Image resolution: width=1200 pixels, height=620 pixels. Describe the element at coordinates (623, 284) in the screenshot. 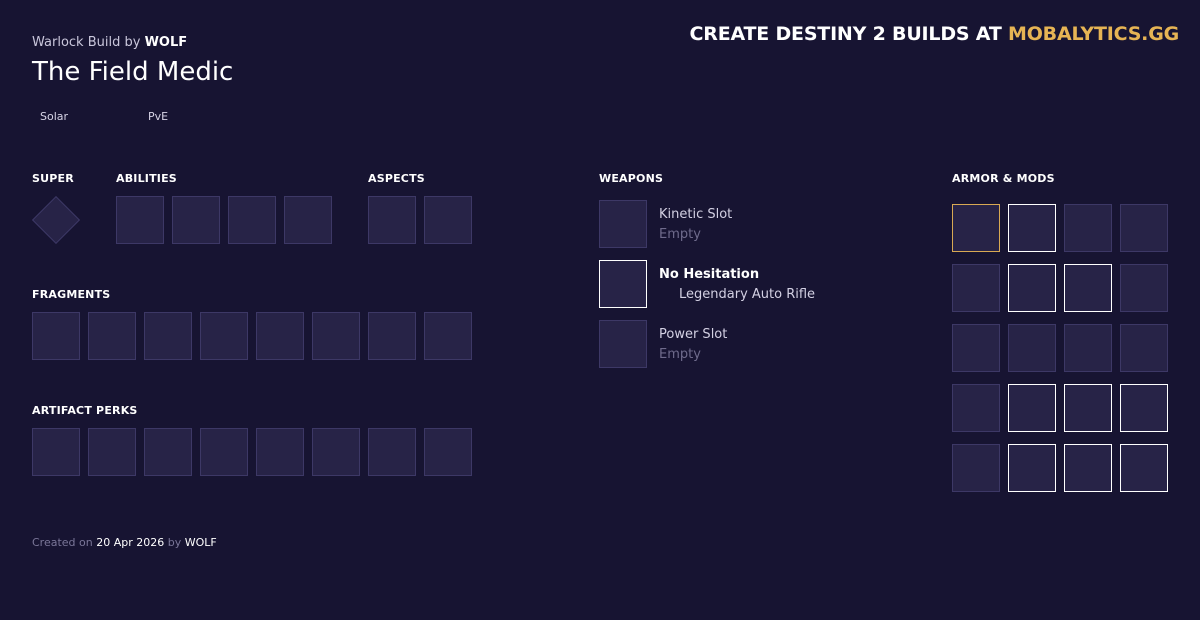

I see `weapon-energy-slot` at that location.